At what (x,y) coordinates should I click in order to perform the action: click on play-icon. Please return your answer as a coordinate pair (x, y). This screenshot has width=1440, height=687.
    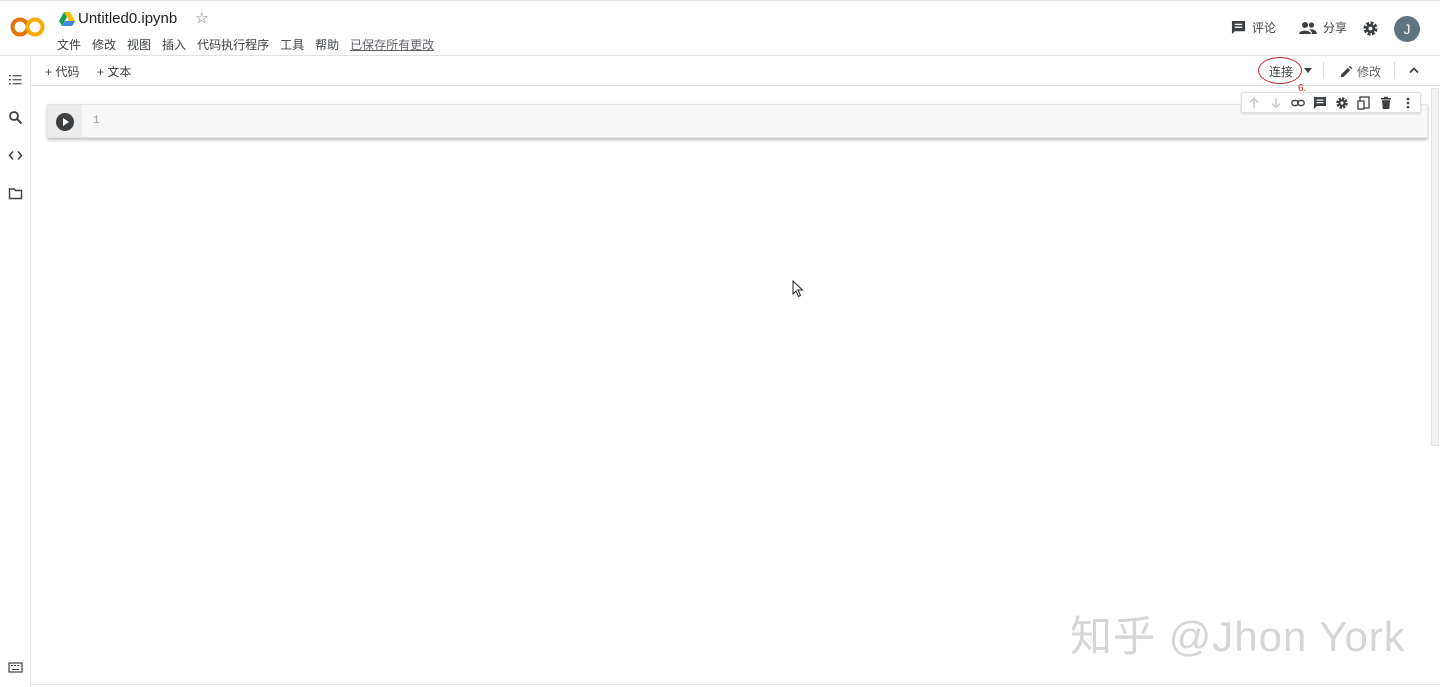
    Looking at the image, I should click on (65, 122).